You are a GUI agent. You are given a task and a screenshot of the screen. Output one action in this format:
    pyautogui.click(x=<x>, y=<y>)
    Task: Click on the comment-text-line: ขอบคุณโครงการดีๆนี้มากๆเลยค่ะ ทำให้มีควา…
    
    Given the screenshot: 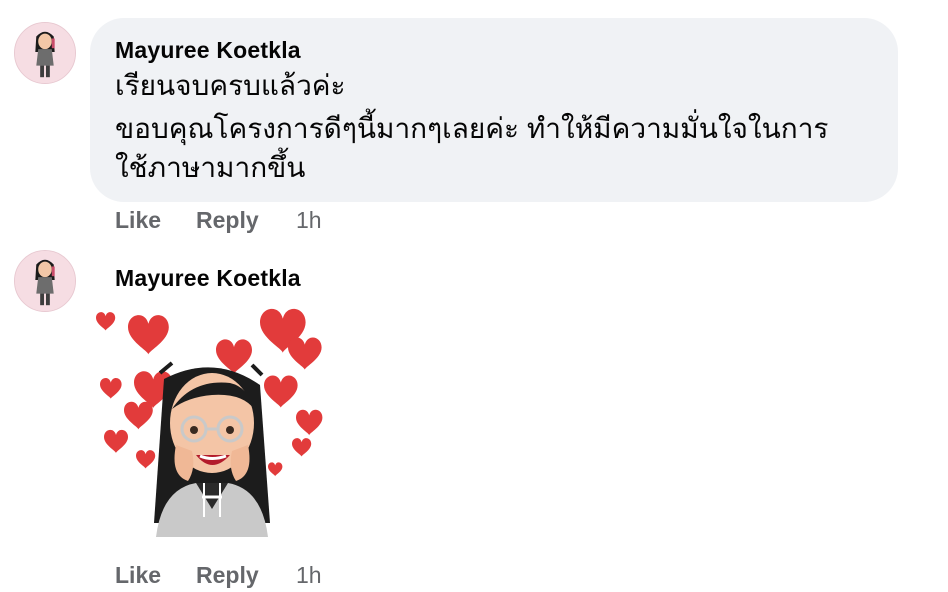 What is the action you would take?
    pyautogui.click(x=472, y=128)
    